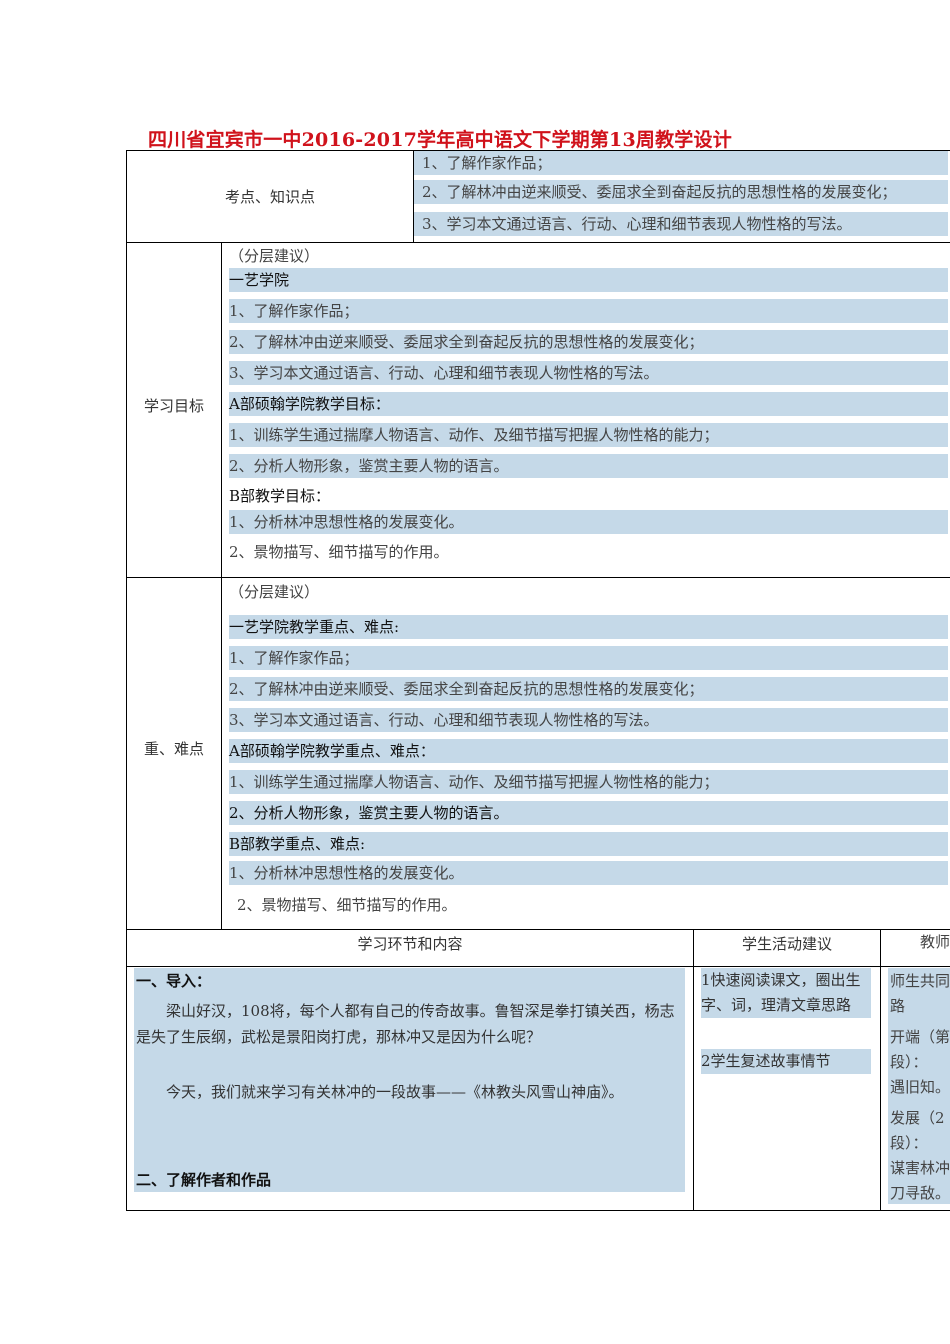 Image resolution: width=950 pixels, height=1344 pixels. Describe the element at coordinates (173, 406) in the screenshot. I see `section2-label: 学习目标` at that location.